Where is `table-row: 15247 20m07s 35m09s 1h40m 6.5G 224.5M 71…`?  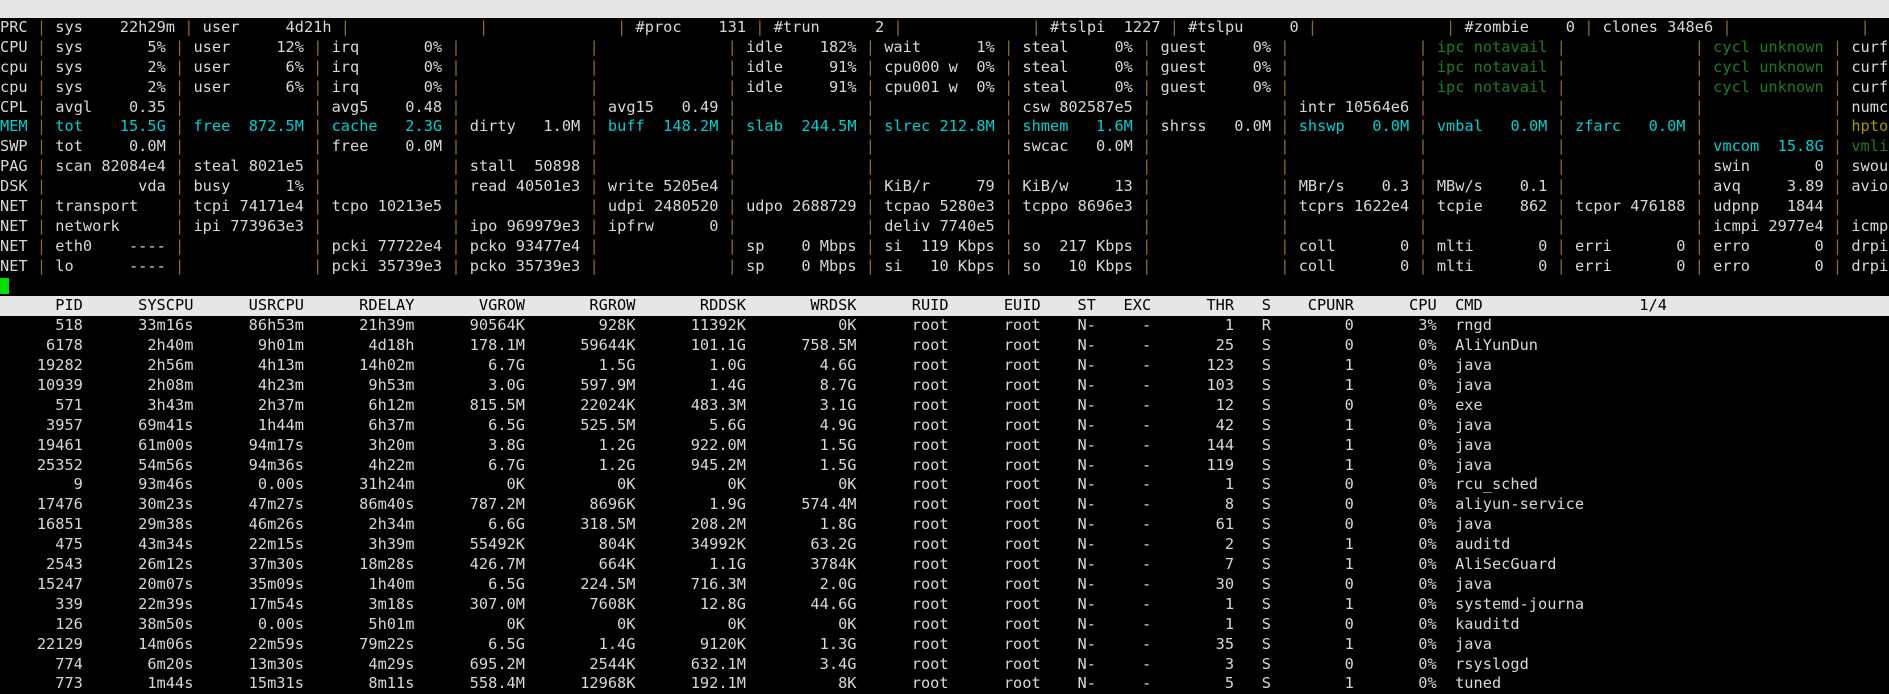 table-row: 15247 20m07s 35m09s 1h40m 6.5G 224.5M 71… is located at coordinates (944, 585).